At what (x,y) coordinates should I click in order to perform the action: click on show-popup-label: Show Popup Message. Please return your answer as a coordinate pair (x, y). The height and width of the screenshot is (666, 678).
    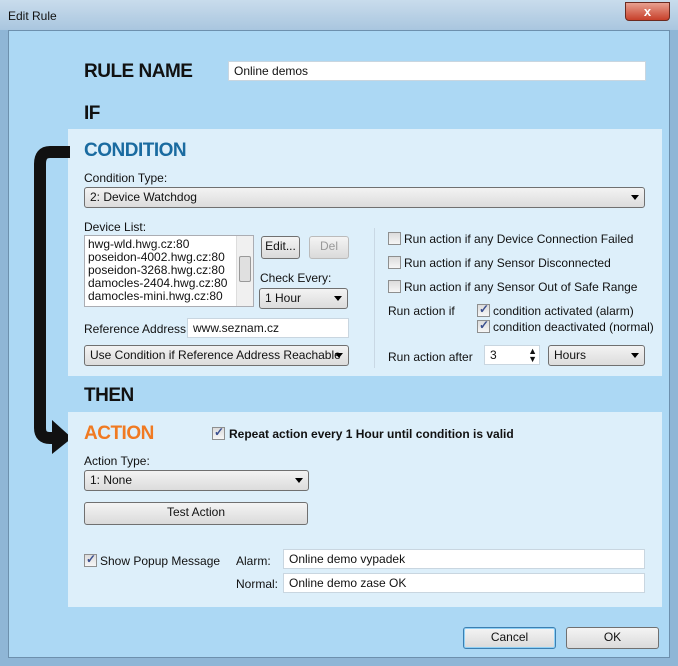
    Looking at the image, I should click on (160, 561).